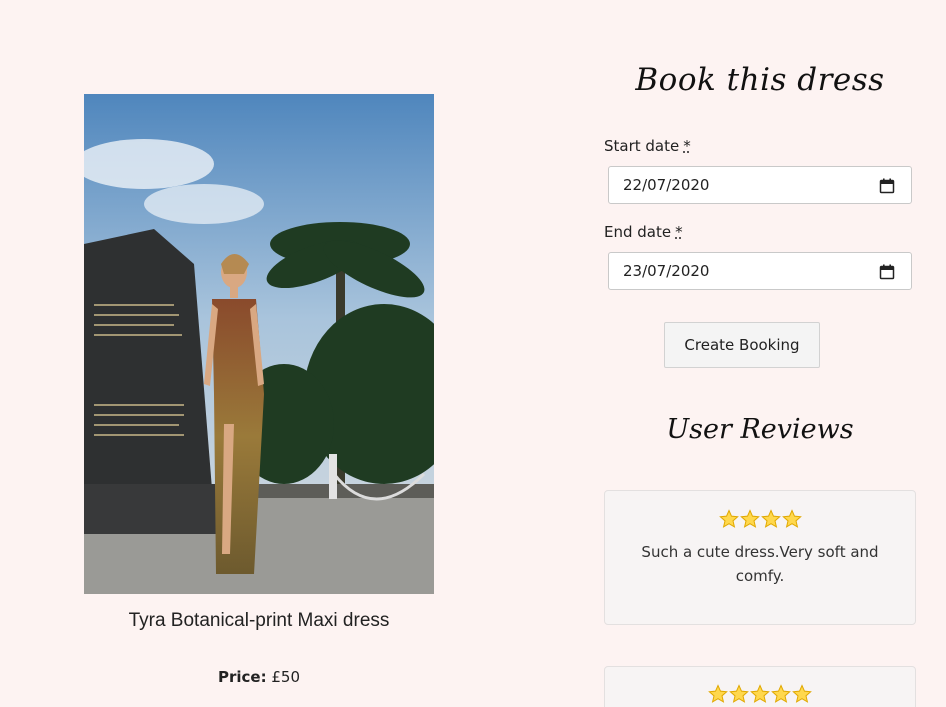 The image size is (946, 707). Describe the element at coordinates (666, 271) in the screenshot. I see `end-date-value: 23/07/2020` at that location.